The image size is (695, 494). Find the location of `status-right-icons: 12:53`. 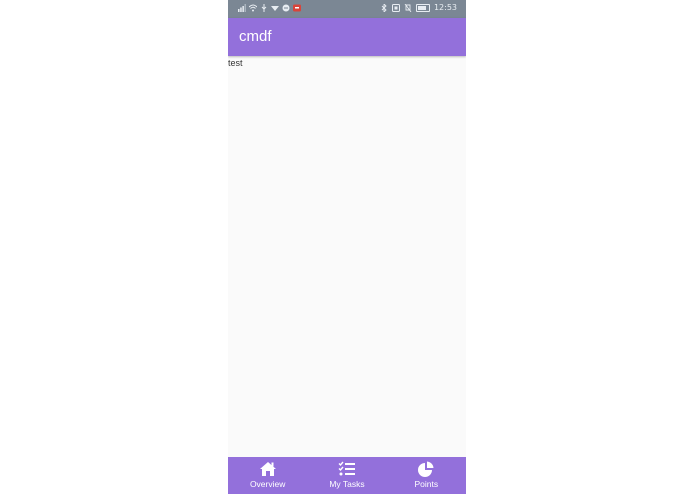

status-right-icons: 12:53 is located at coordinates (418, 7).